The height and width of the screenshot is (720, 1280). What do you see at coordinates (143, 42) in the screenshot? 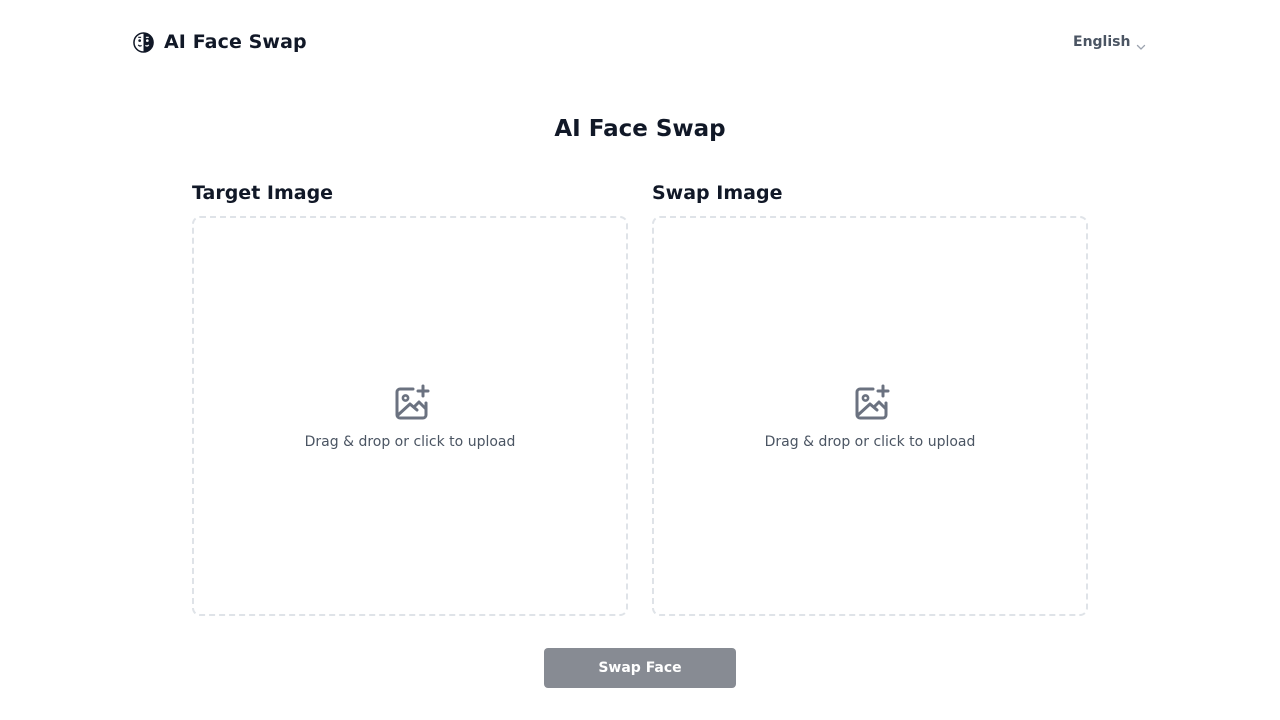
I see `face-mask-icon` at bounding box center [143, 42].